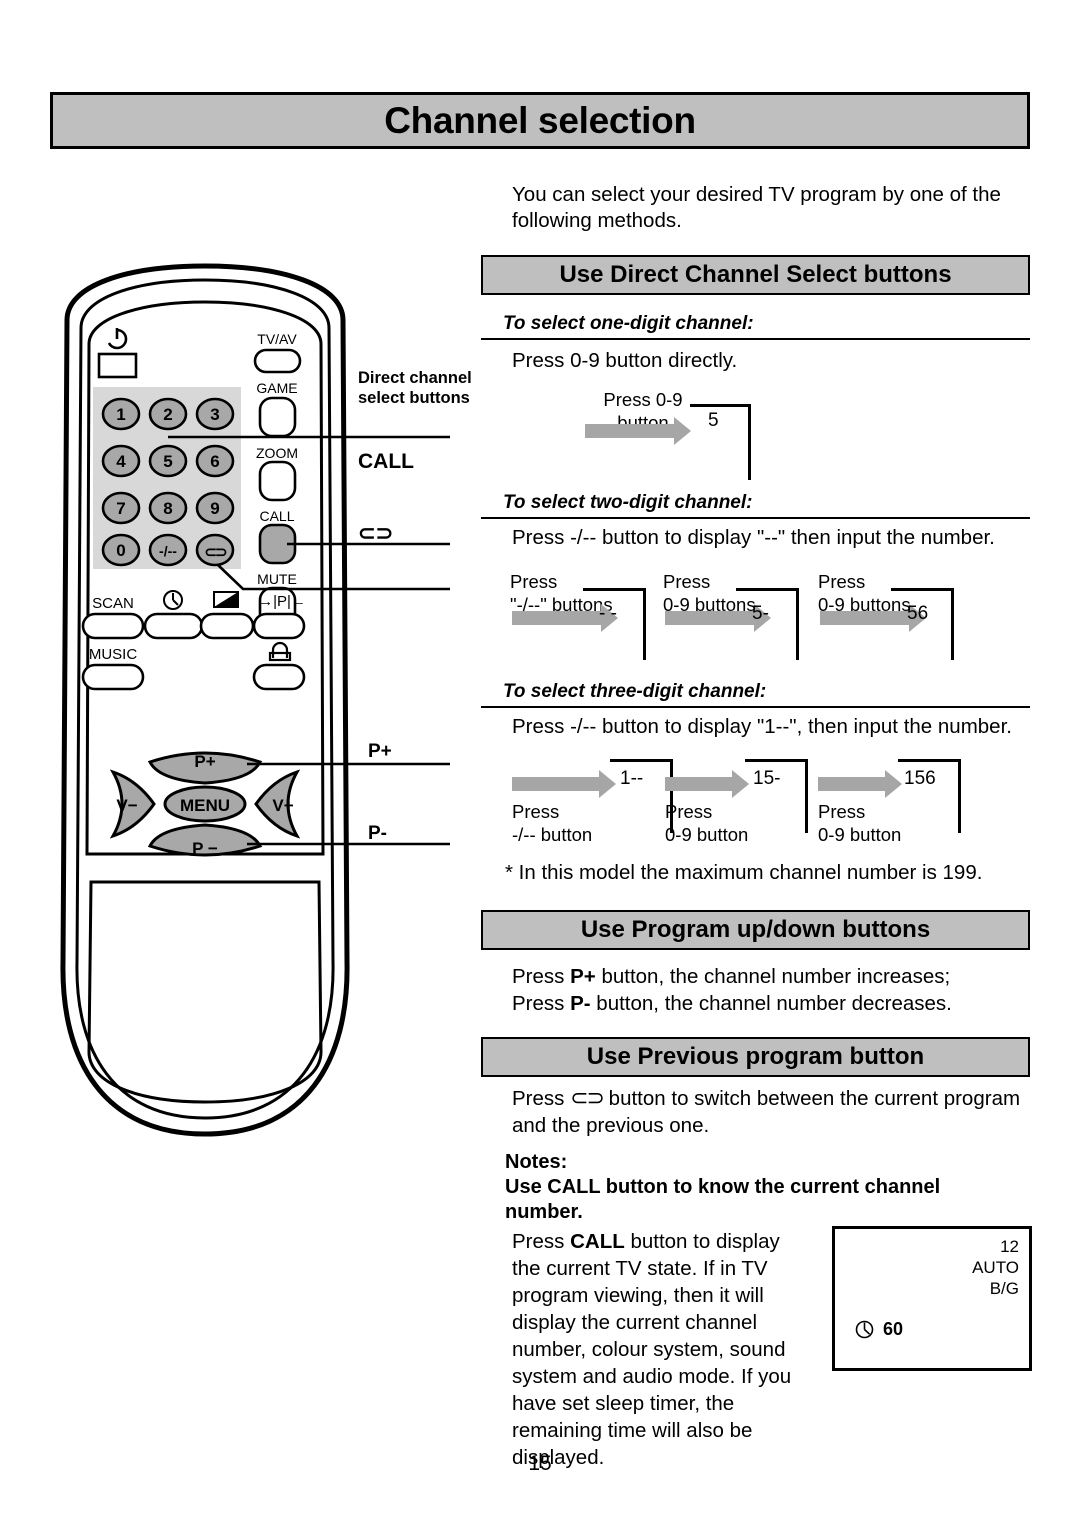 This screenshot has width=1080, height=1527. I want to click on page-title: Channel selection, so click(540, 120).